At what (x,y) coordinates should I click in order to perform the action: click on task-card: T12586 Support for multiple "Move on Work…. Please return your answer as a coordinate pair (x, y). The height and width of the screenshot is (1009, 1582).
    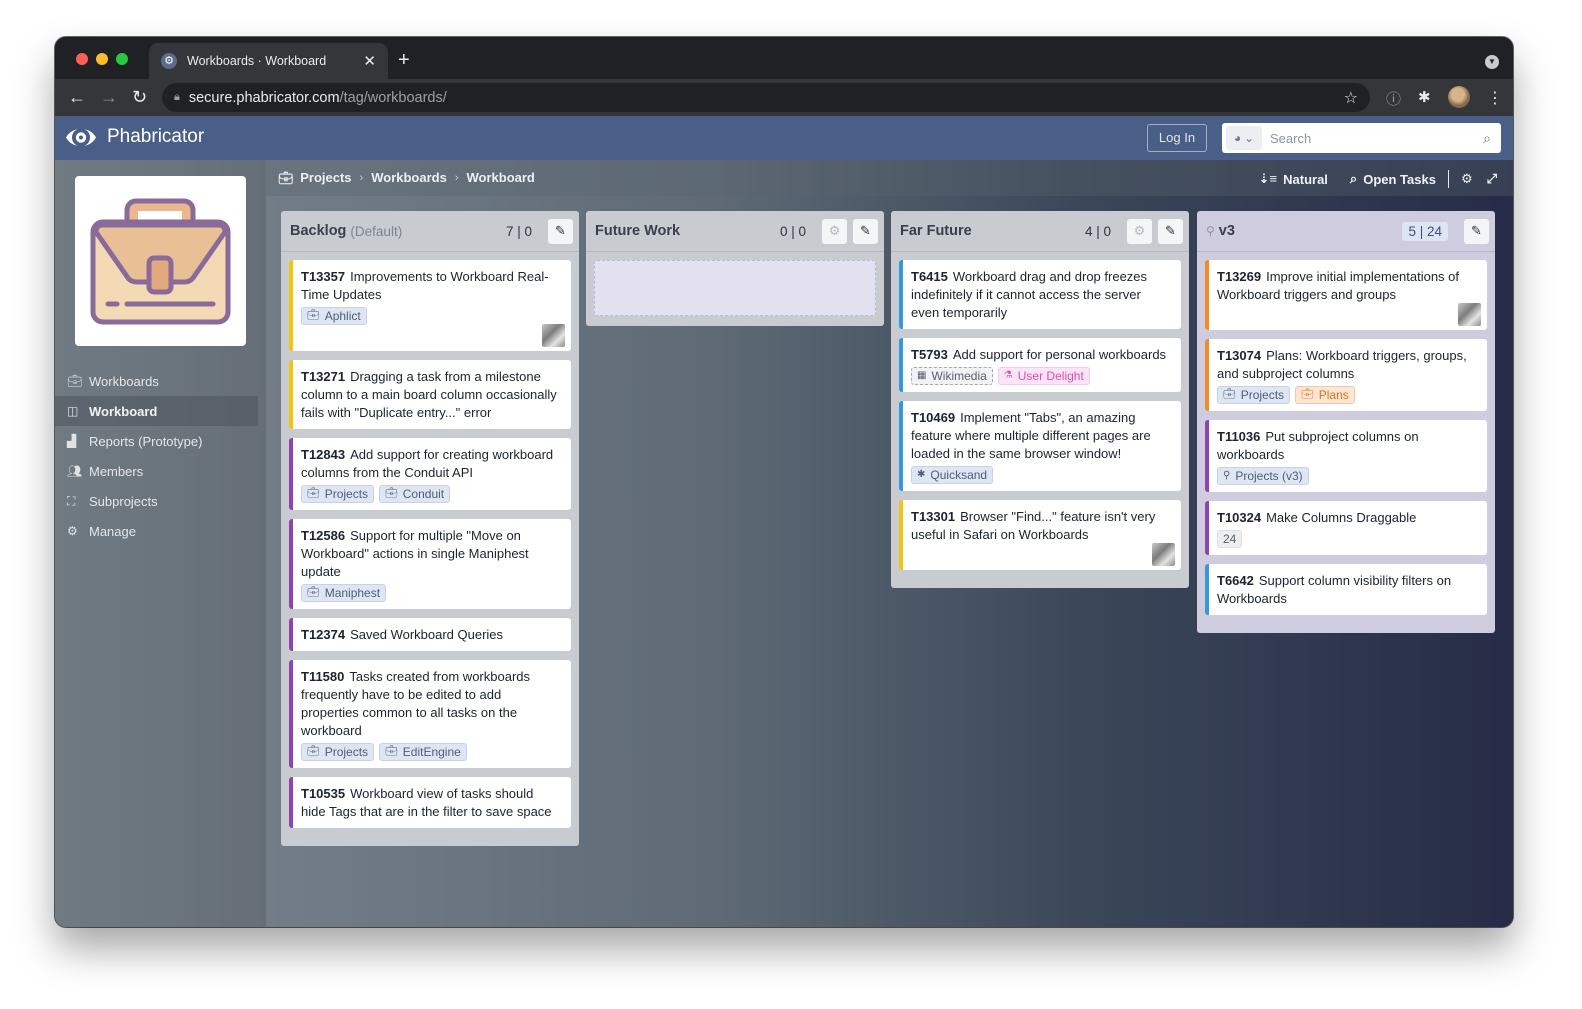
    Looking at the image, I should click on (430, 564).